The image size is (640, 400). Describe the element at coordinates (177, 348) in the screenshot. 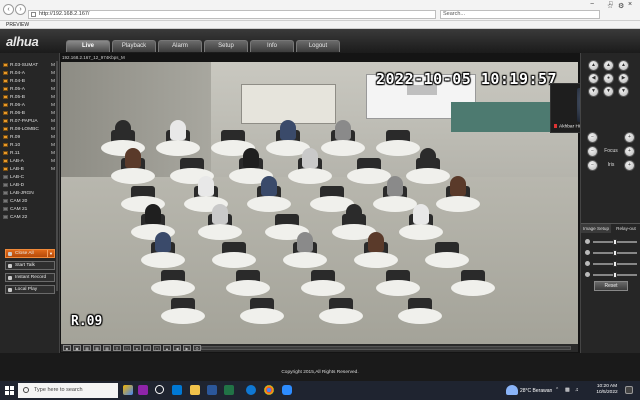

I see `prev-icon: ◀` at that location.